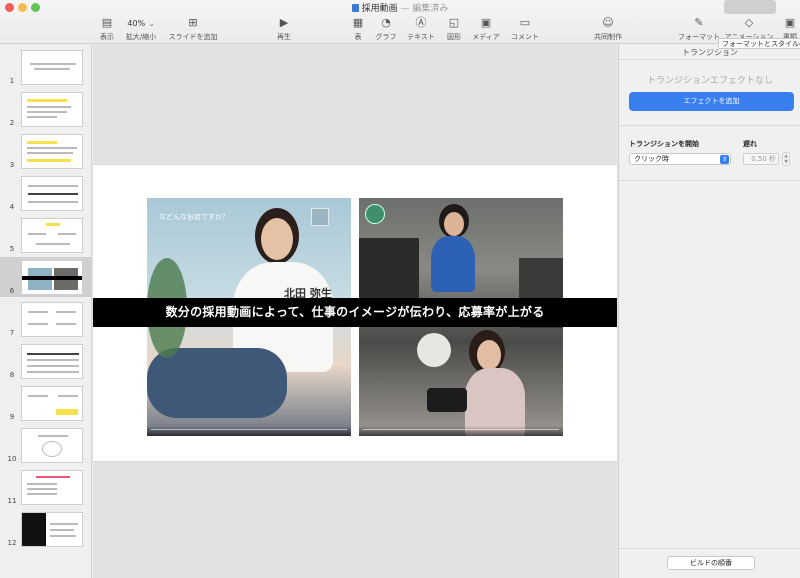  I want to click on slide-thumbnail-9: 9, so click(46, 403).